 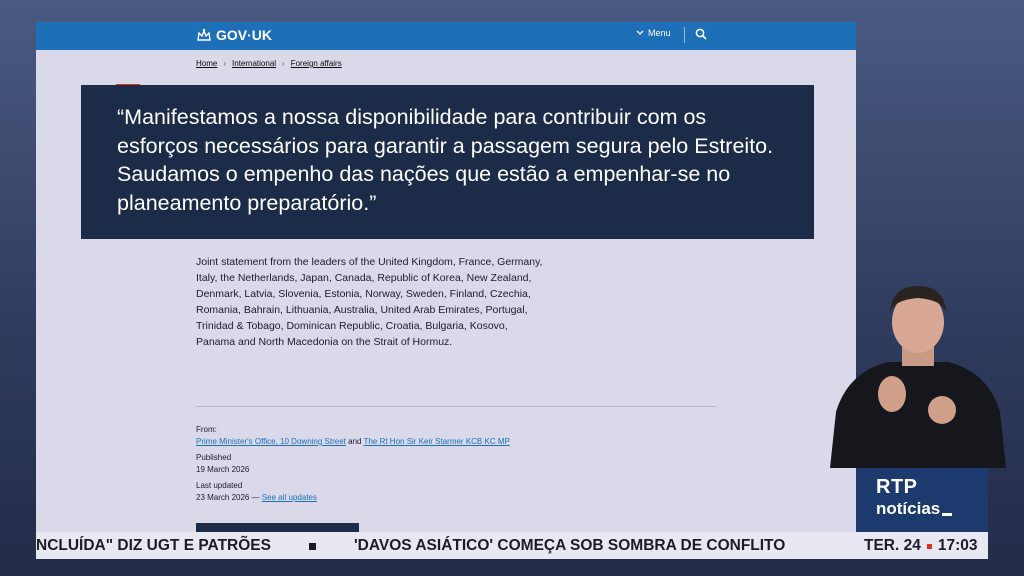 I want to click on sign-language-interpreter, so click(x=918, y=377).